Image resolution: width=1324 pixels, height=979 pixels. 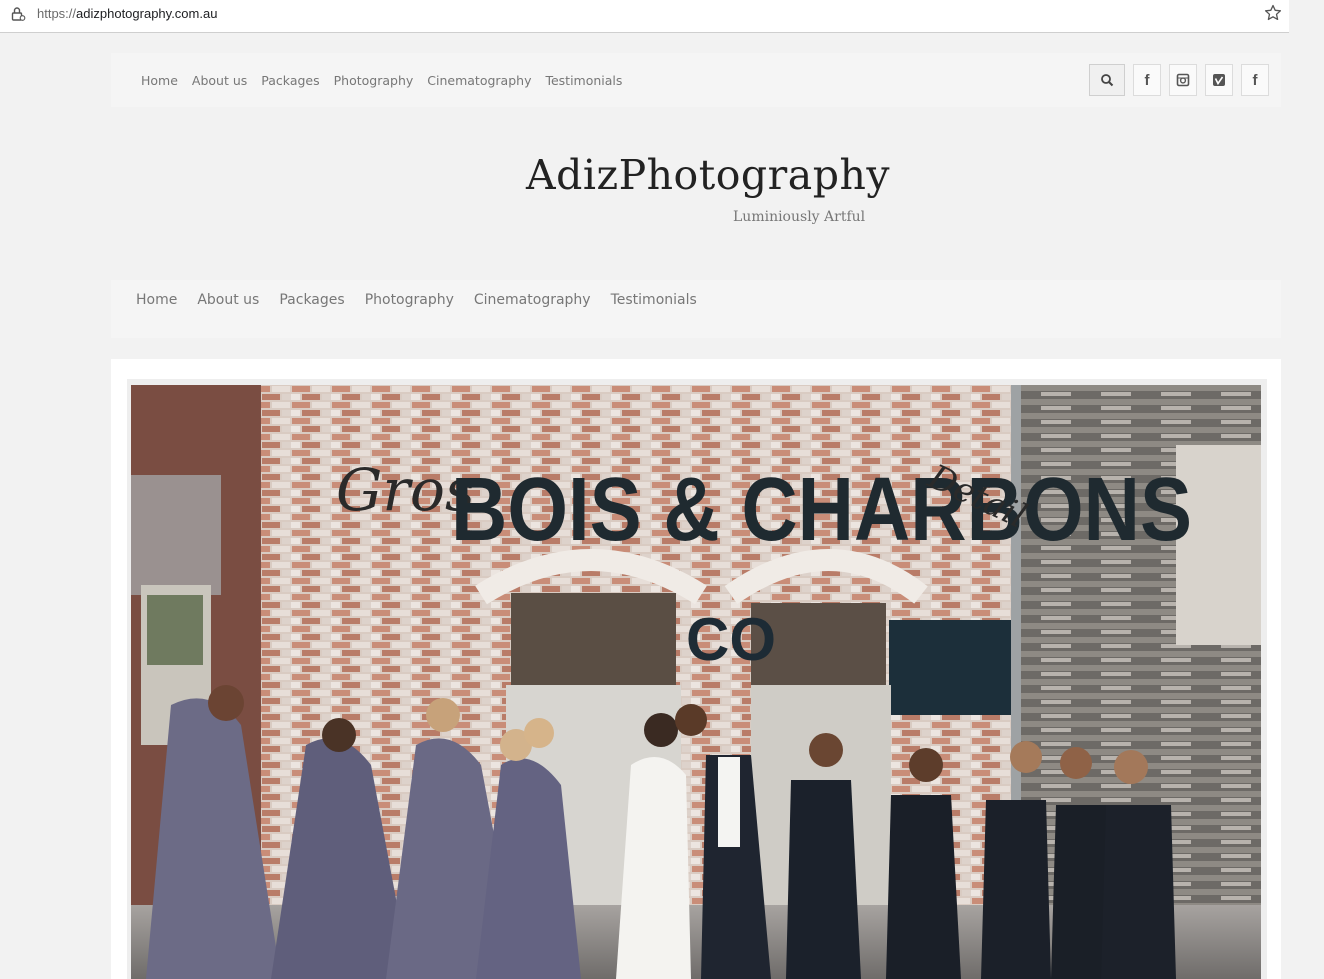 What do you see at coordinates (731, 639) in the screenshot?
I see `door-letters: CO` at bounding box center [731, 639].